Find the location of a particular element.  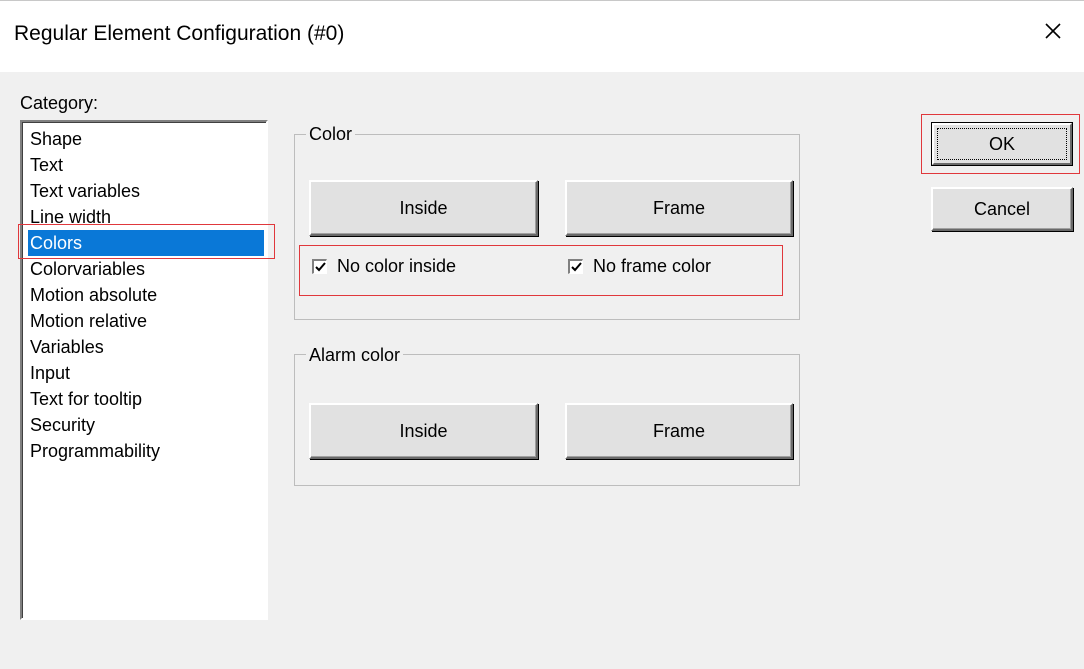

list-item-security: Security is located at coordinates (146, 425).